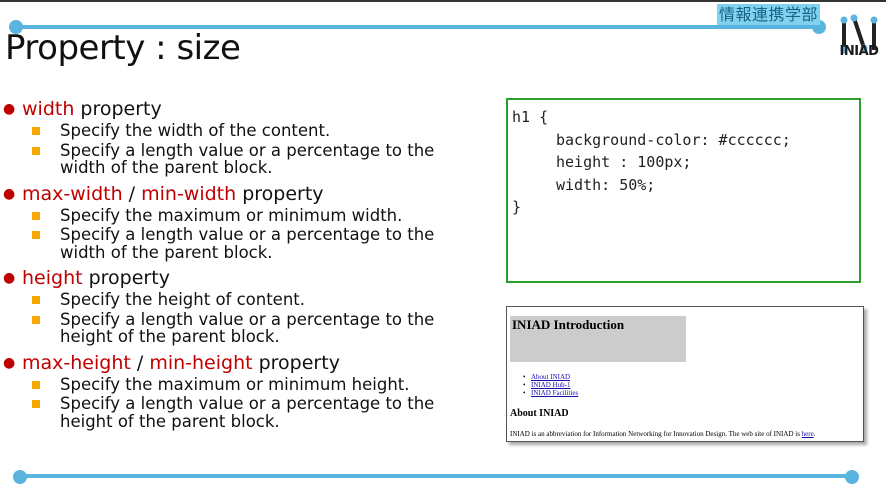 This screenshot has width=886, height=484. I want to click on preview-heading: INIAD Introduction, so click(598, 339).